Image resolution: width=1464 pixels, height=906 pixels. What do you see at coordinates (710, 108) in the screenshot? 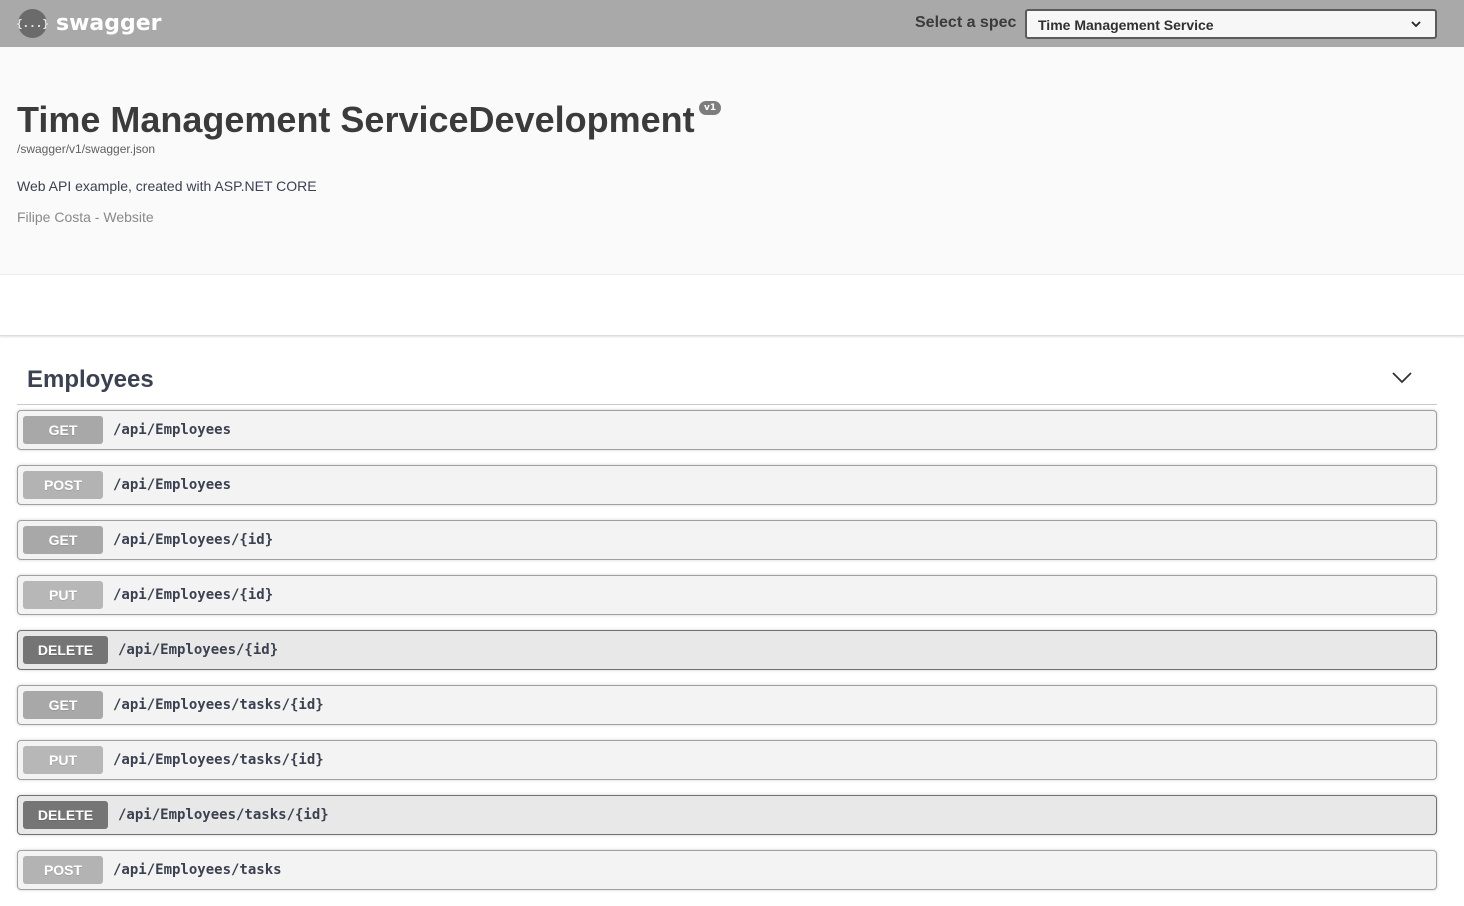
I see `version-badge: v1` at bounding box center [710, 108].